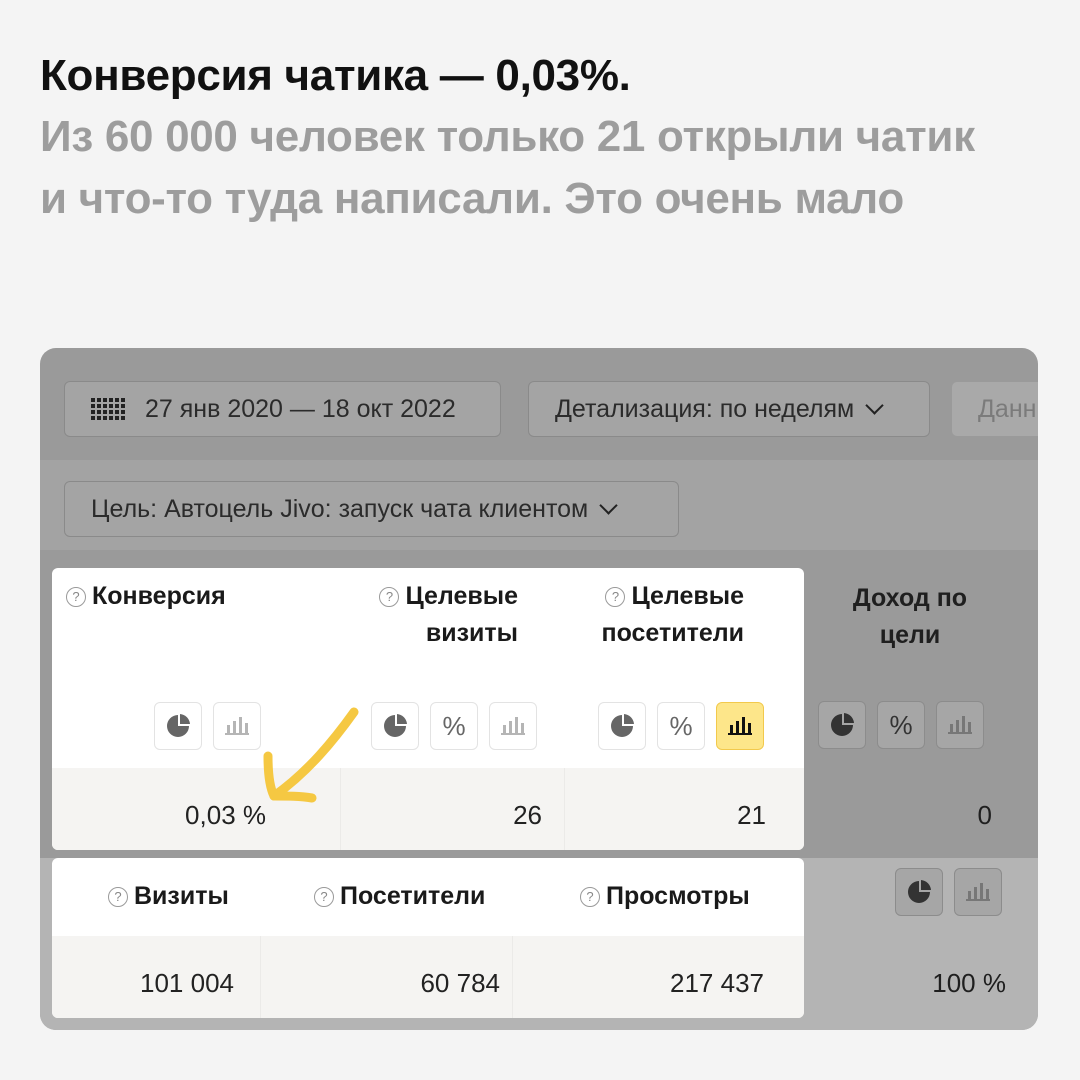  Describe the element at coordinates (460, 983) in the screenshot. I see `visitors-value: 60 784` at that location.